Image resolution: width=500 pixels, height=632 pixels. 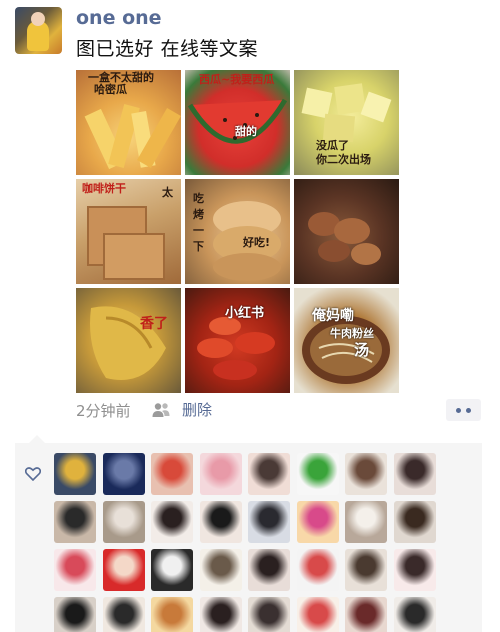 I want to click on heart-icon, so click(x=33, y=474).